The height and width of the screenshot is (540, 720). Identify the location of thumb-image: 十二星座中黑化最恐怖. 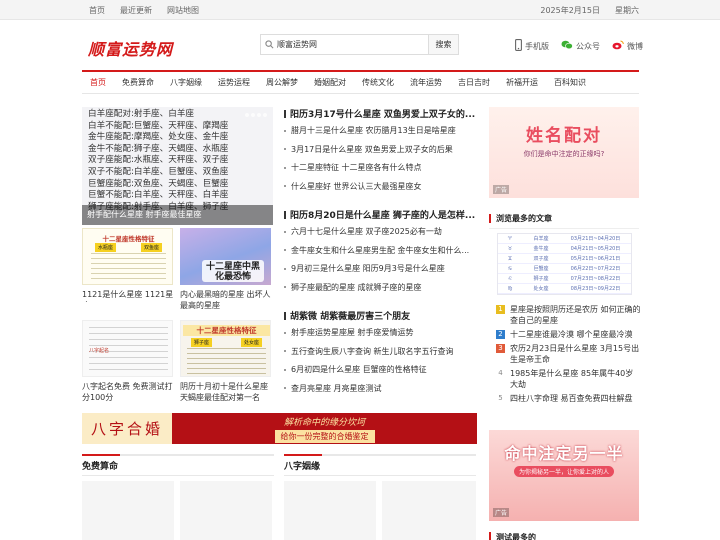
(225, 256).